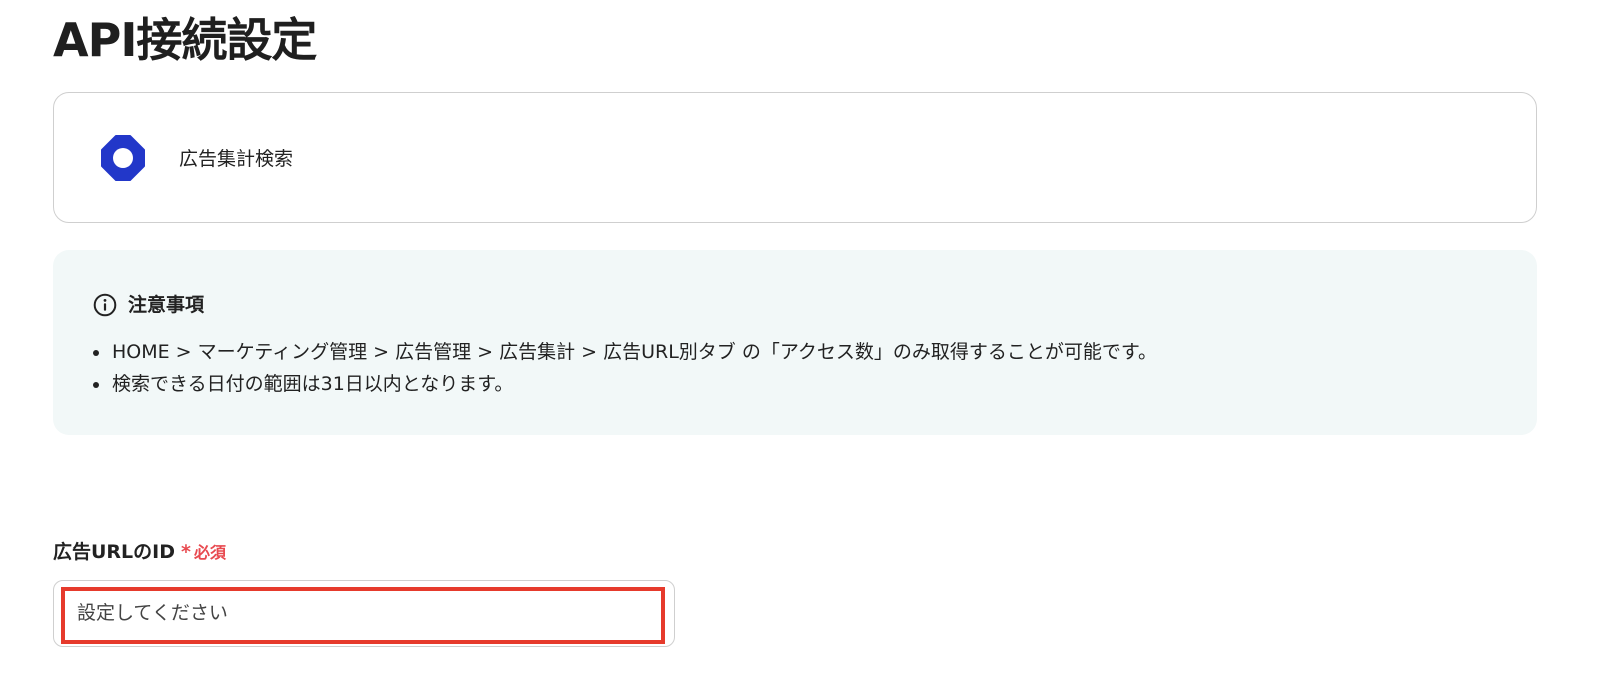  I want to click on required-asterisk: *, so click(186, 552).